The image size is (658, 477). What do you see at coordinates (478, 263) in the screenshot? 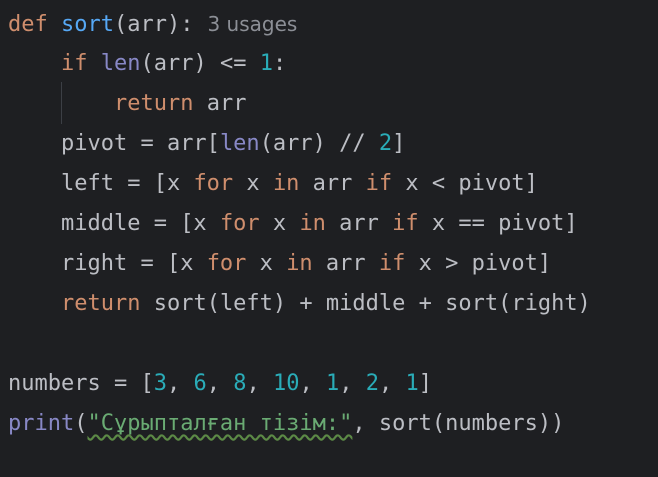
I see `code-text: x > pivot]` at bounding box center [478, 263].